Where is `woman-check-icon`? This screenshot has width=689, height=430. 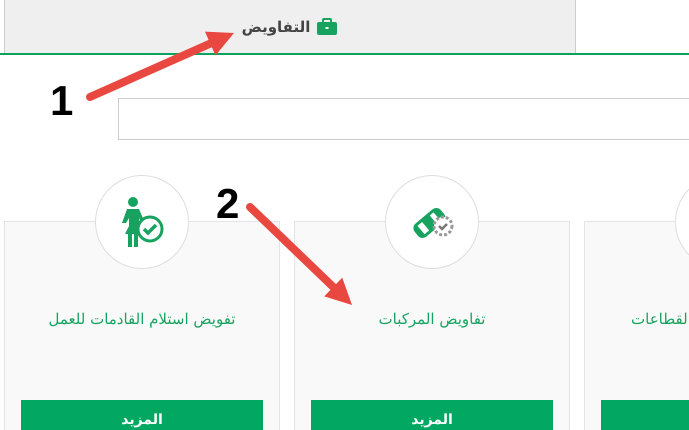
woman-check-icon is located at coordinates (142, 222).